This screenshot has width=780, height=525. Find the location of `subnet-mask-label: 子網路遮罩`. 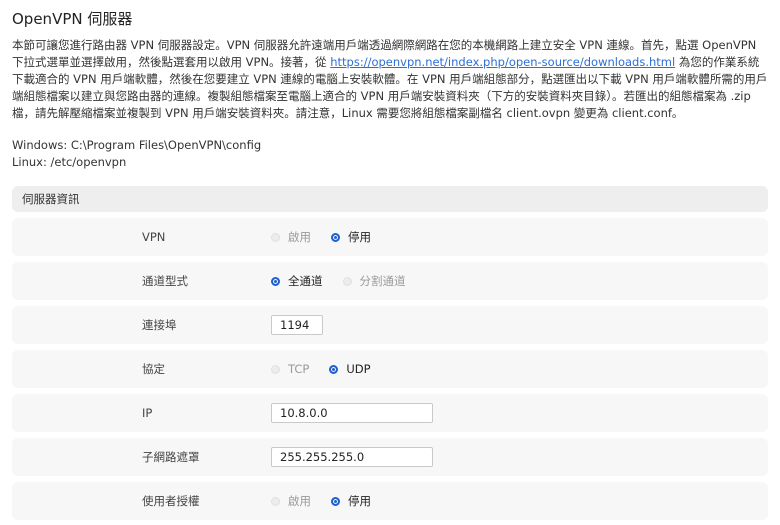

subnet-mask-label: 子網路遮罩 is located at coordinates (171, 457).